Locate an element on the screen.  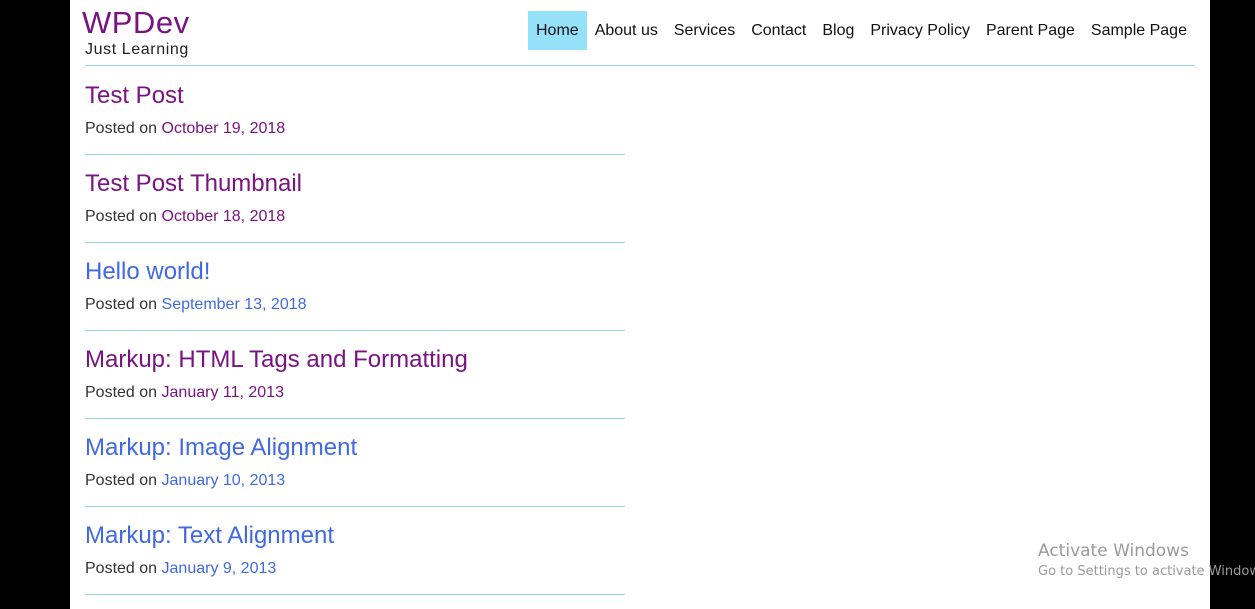
post-title-link: Test Post is located at coordinates (134, 96).